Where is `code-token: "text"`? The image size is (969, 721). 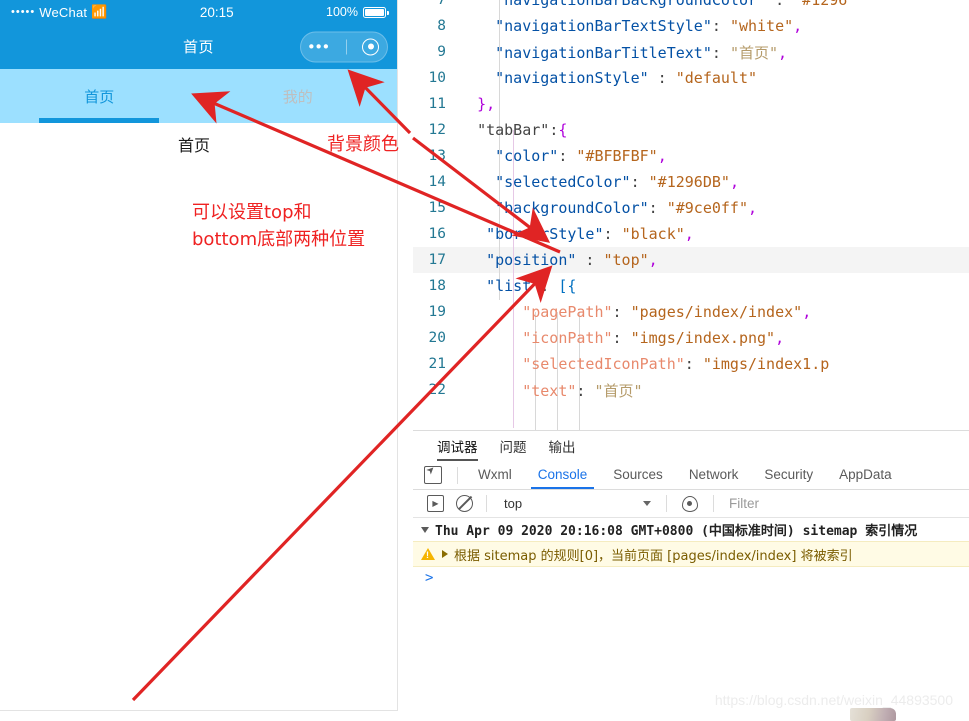 code-token: "text" is located at coordinates (549, 390).